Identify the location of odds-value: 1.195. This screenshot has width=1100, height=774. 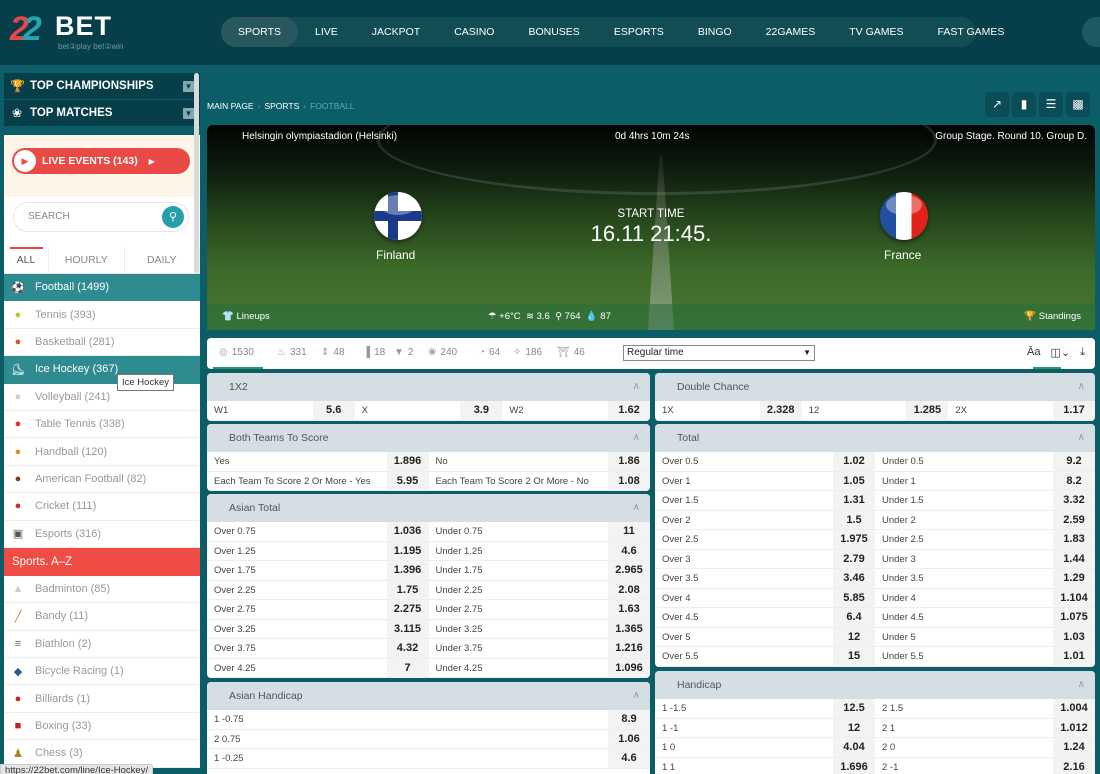
(407, 550).